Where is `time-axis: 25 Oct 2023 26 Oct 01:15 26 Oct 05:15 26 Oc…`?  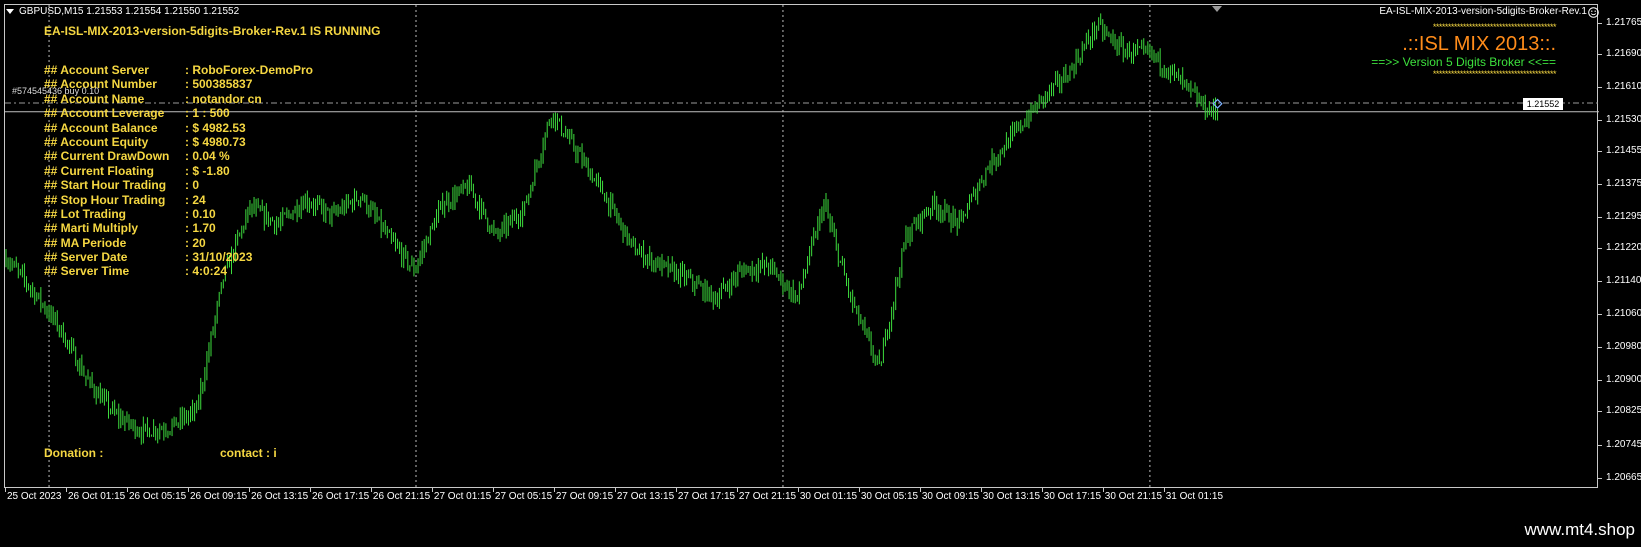
time-axis: 25 Oct 2023 26 Oct 01:15 26 Oct 05:15 26 Oc… is located at coordinates (801, 498).